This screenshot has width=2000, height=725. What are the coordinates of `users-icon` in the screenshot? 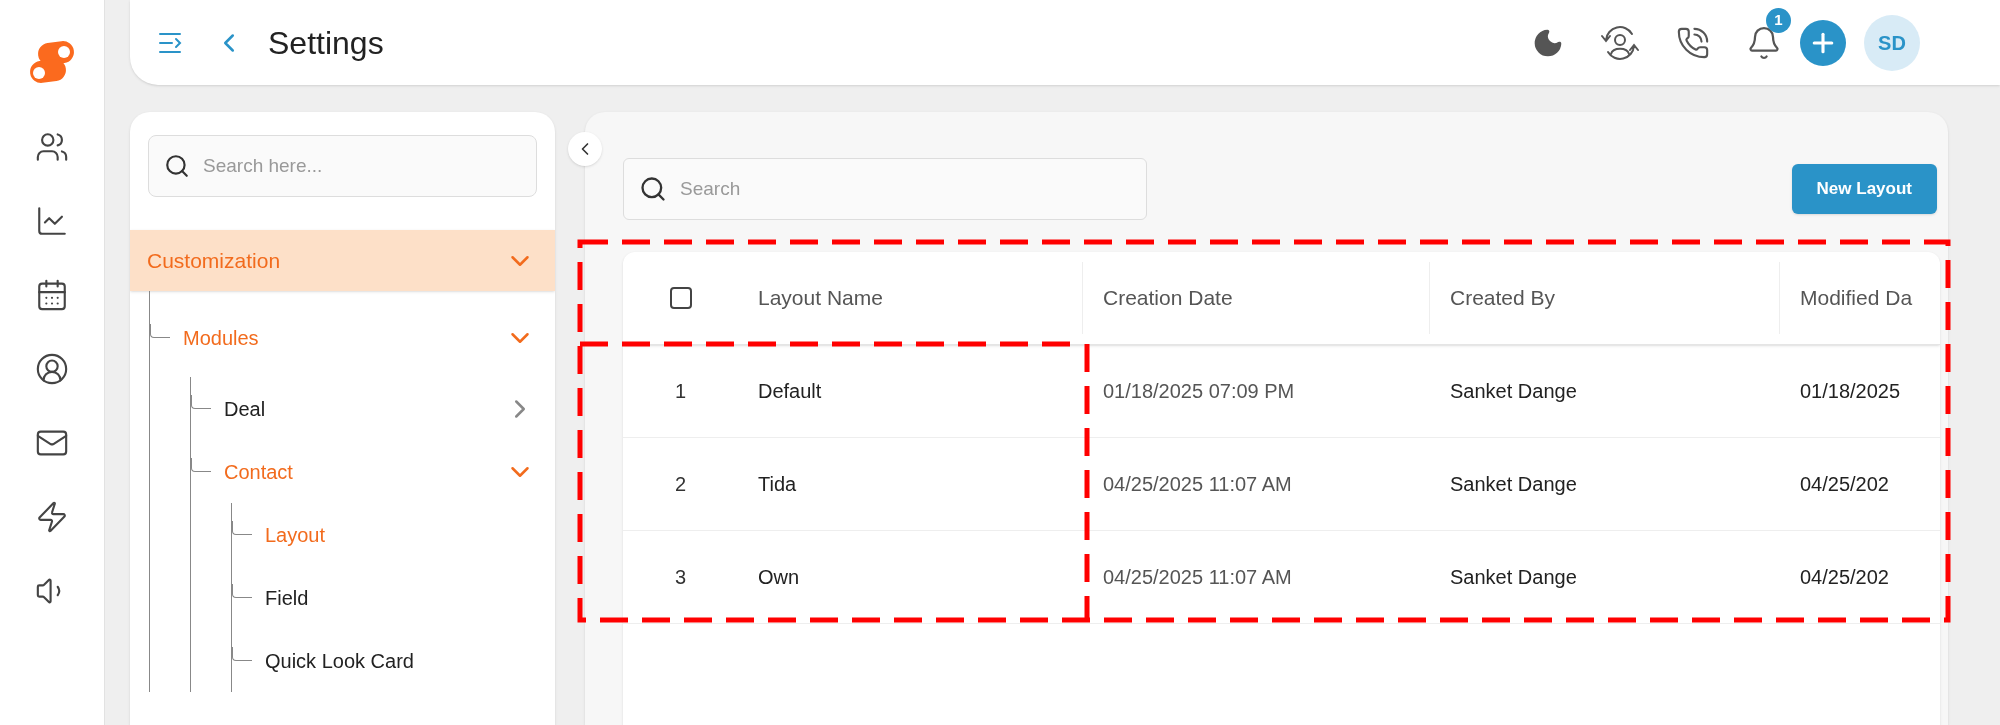 It's located at (52, 147).